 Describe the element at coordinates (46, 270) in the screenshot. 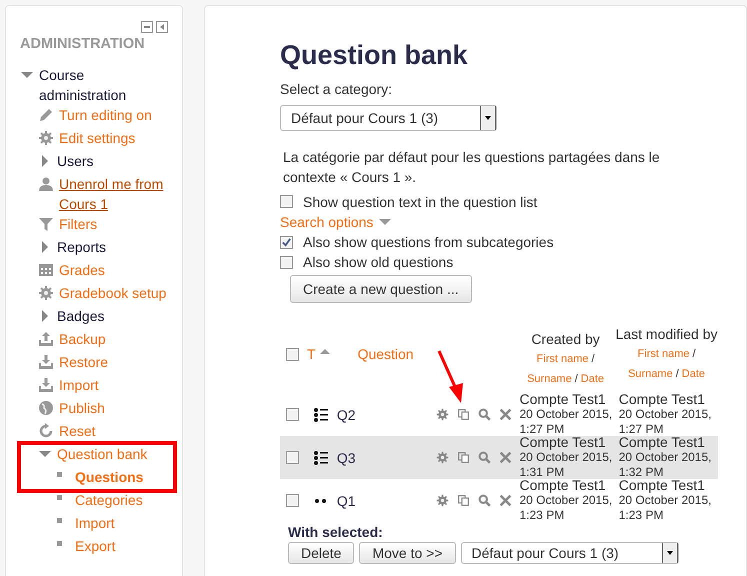

I see `grid-icon` at that location.